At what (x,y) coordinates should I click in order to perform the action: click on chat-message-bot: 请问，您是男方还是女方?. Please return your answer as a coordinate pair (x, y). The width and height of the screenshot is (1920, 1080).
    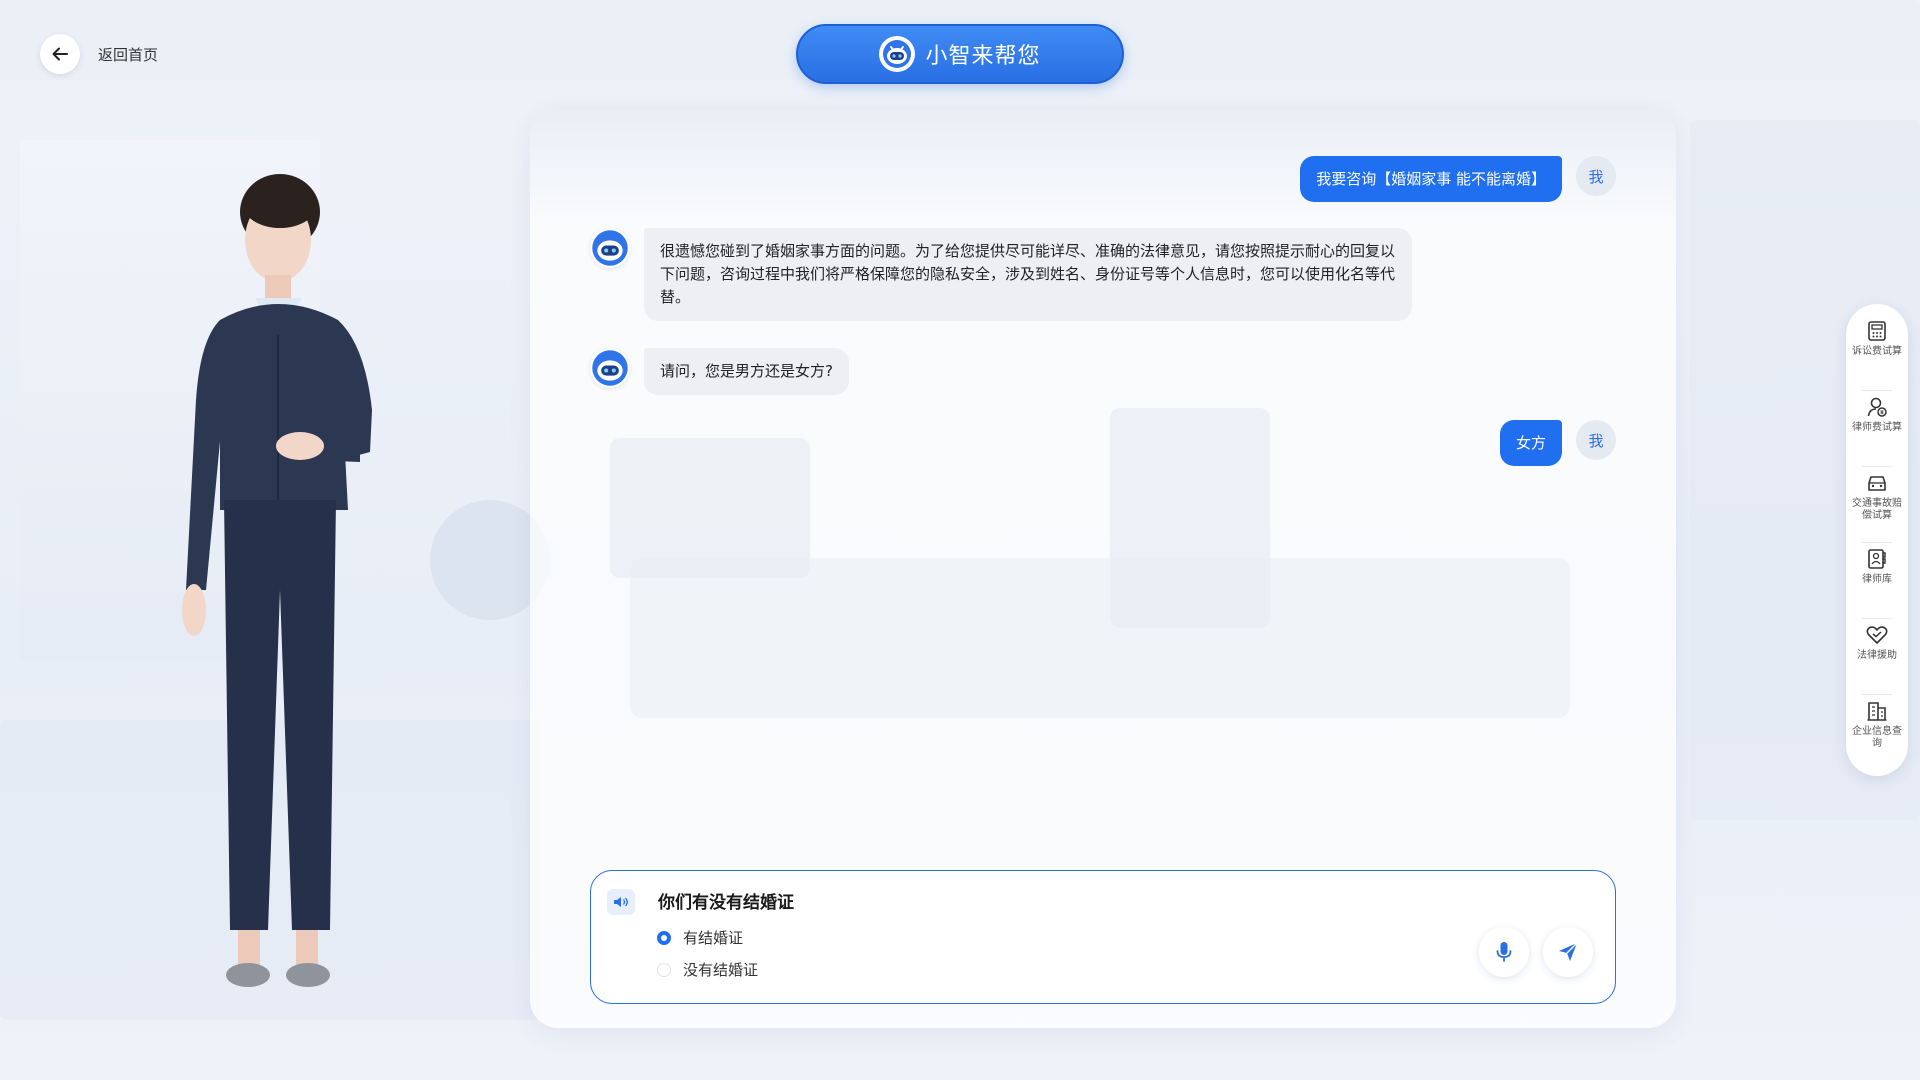
    Looking at the image, I should click on (719, 371).